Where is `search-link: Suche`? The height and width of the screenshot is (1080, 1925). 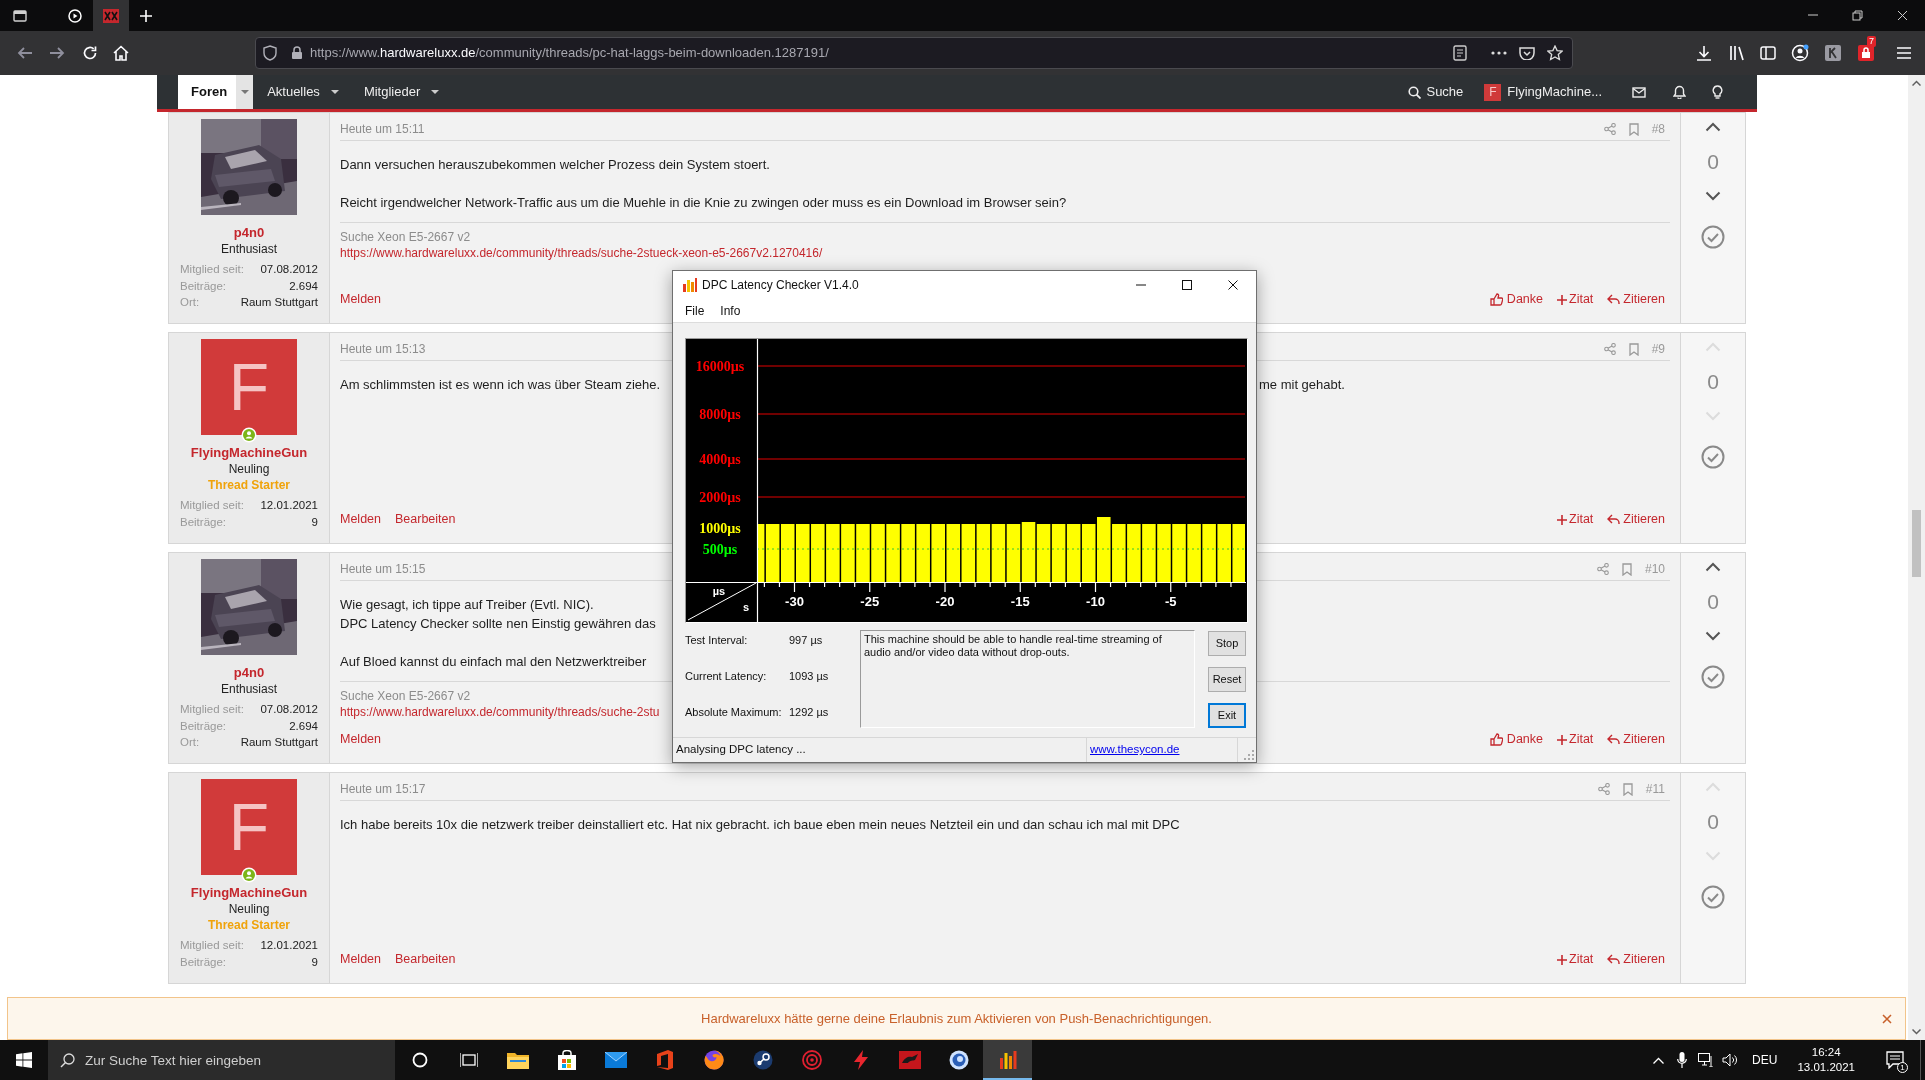
search-link: Suche is located at coordinates (1436, 92).